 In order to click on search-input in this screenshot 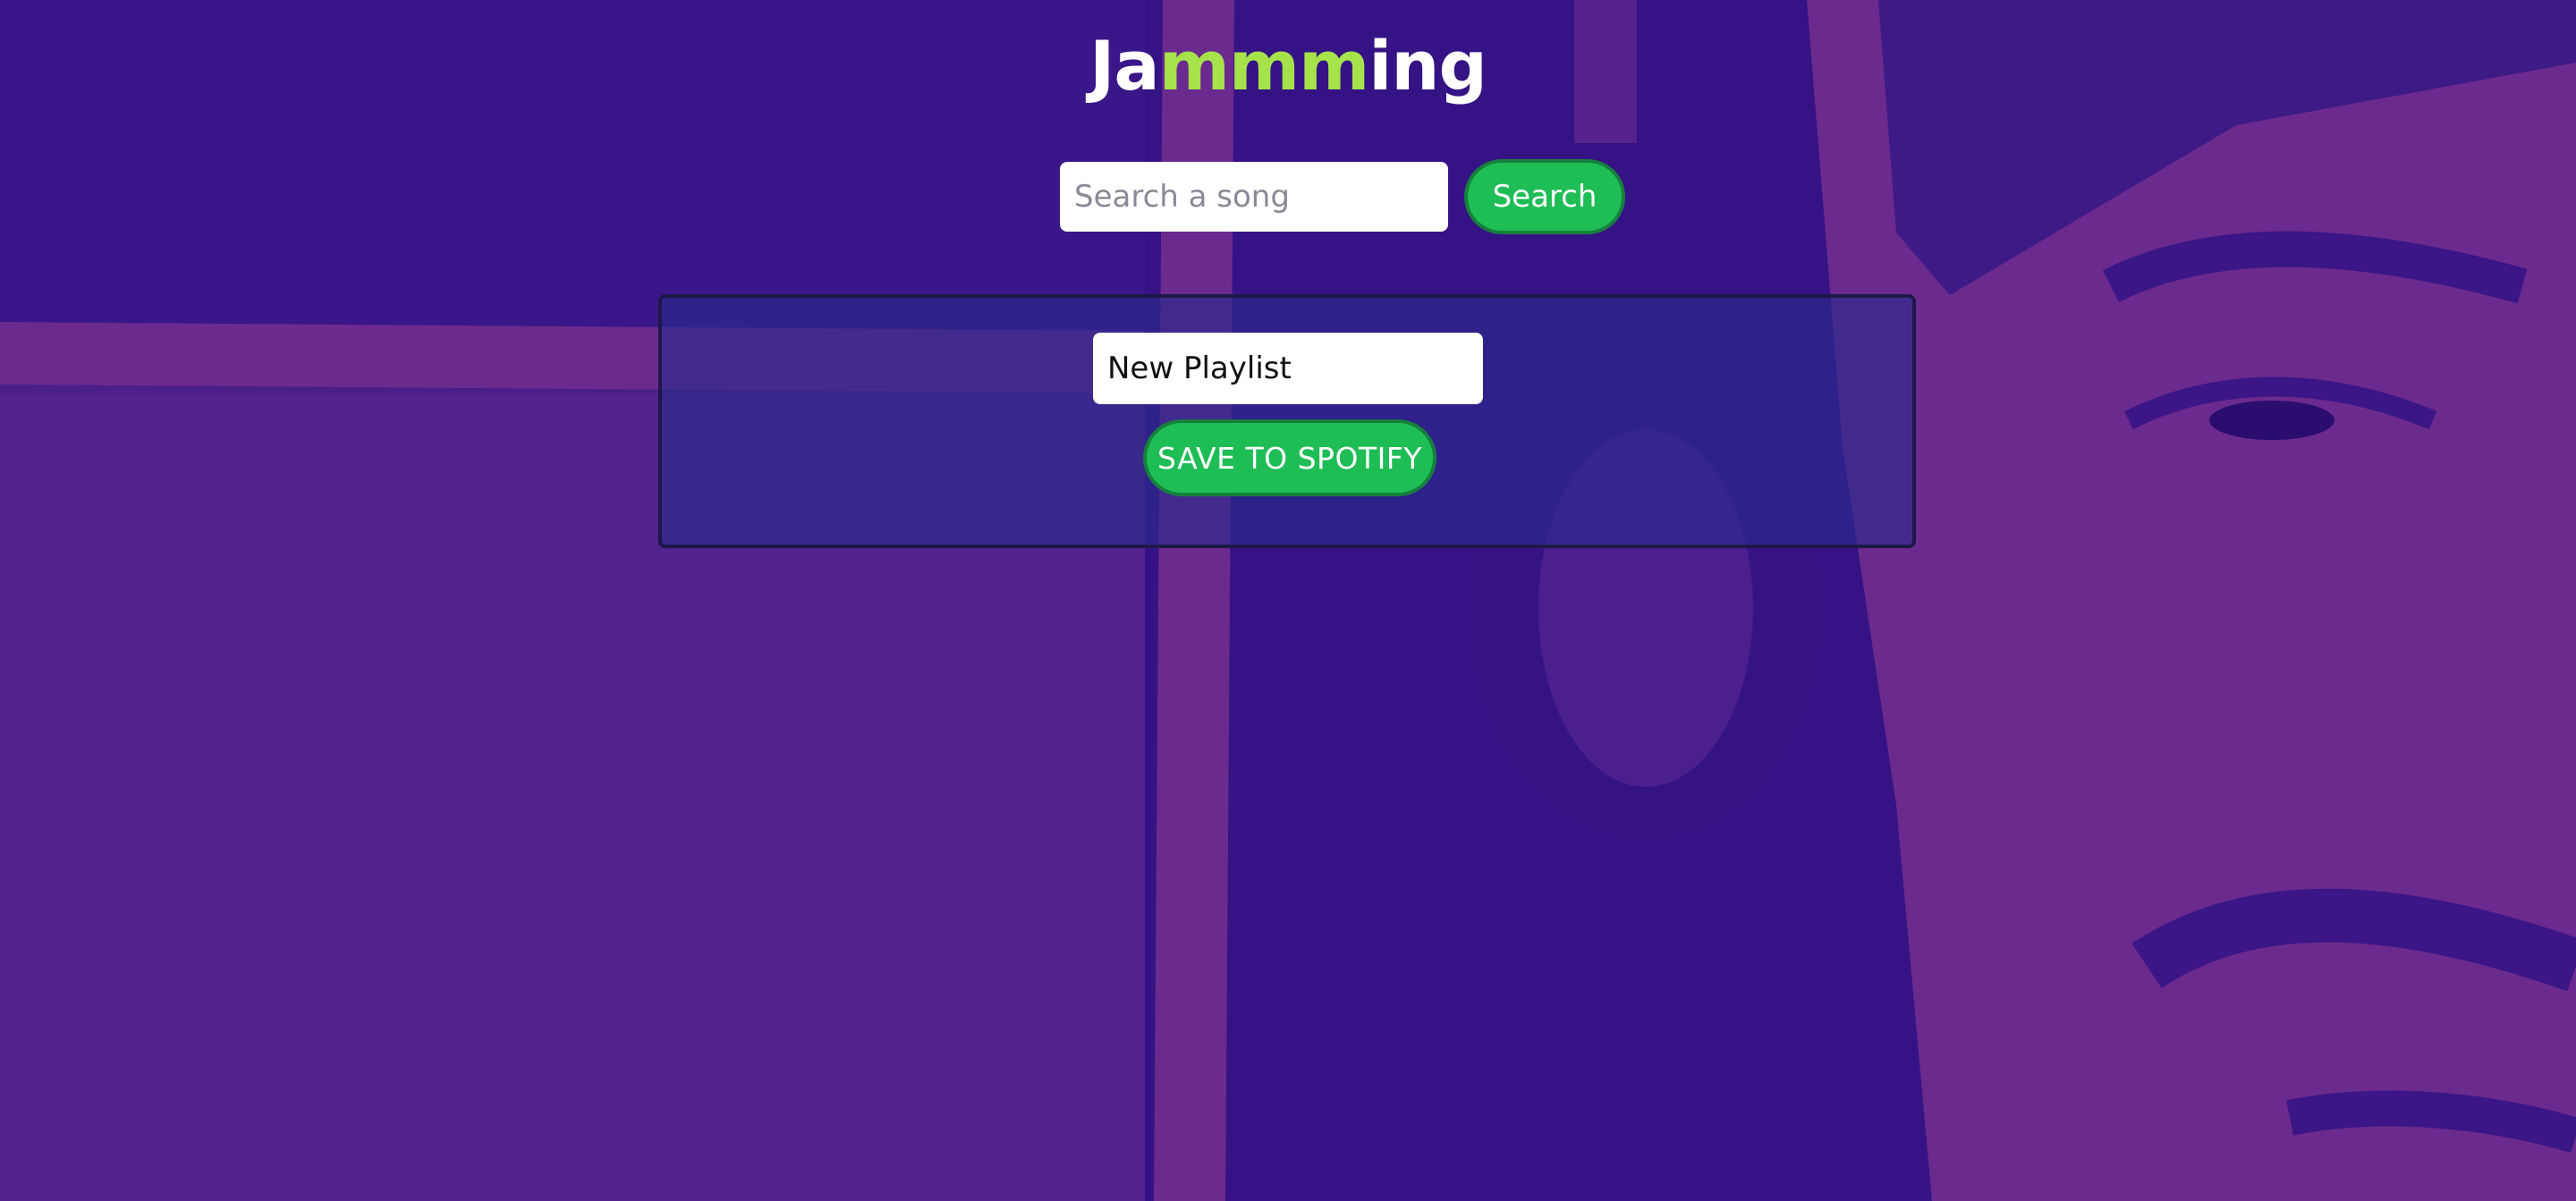, I will do `click(1254, 197)`.